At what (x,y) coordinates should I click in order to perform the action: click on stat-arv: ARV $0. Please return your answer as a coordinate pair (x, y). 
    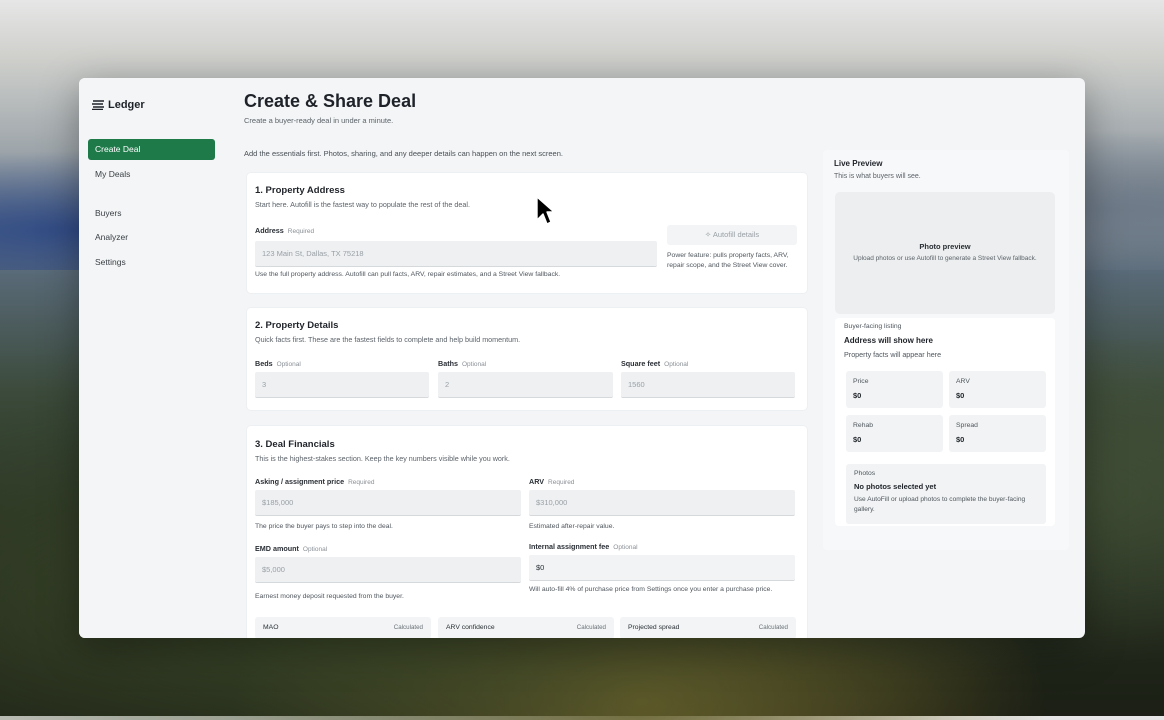
    Looking at the image, I should click on (997, 389).